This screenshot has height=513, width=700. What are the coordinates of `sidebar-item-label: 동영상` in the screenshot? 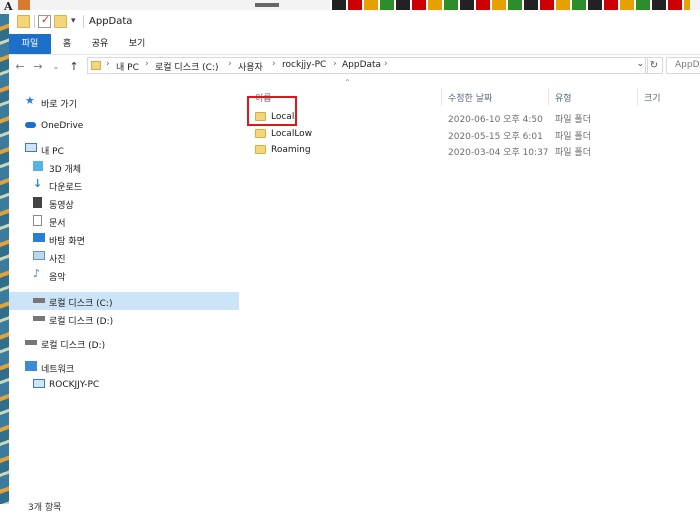 It's located at (61, 206).